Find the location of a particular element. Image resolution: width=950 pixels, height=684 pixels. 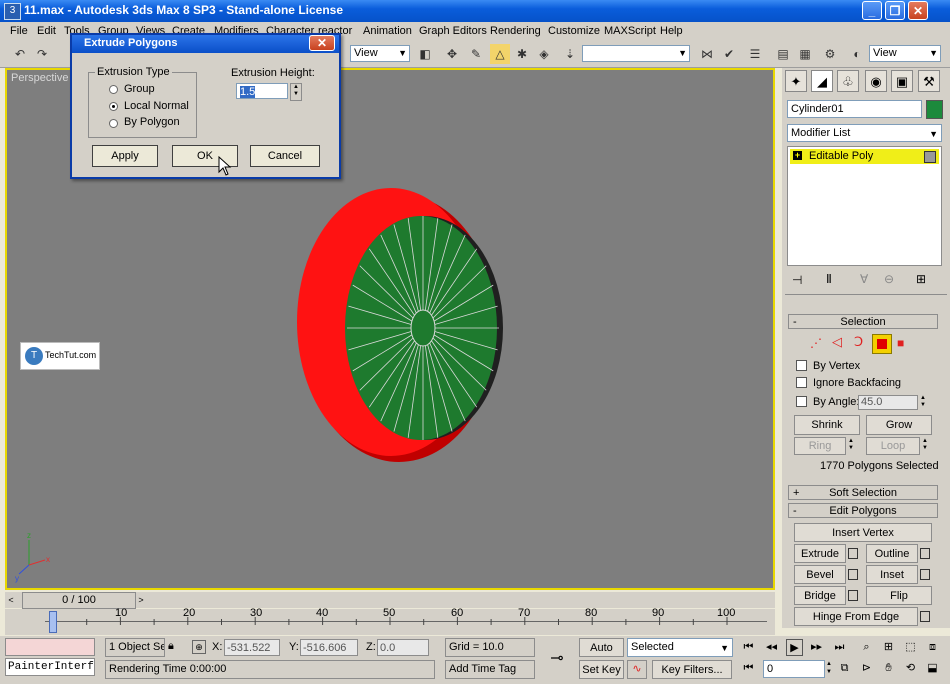

soft-selection-rollout-header: + Soft Selection is located at coordinates (863, 492).